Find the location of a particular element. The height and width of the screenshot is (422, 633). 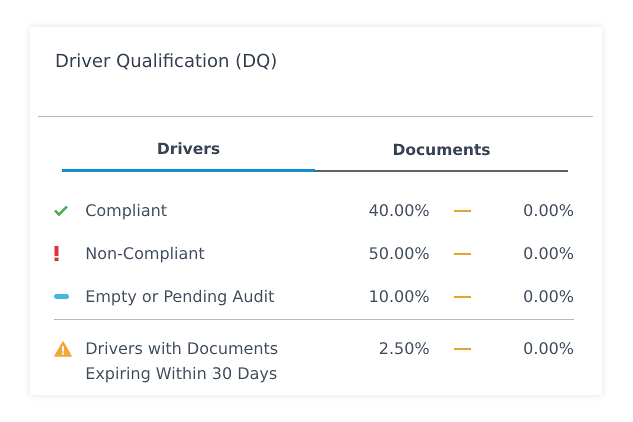

tab: Documents is located at coordinates (441, 152).